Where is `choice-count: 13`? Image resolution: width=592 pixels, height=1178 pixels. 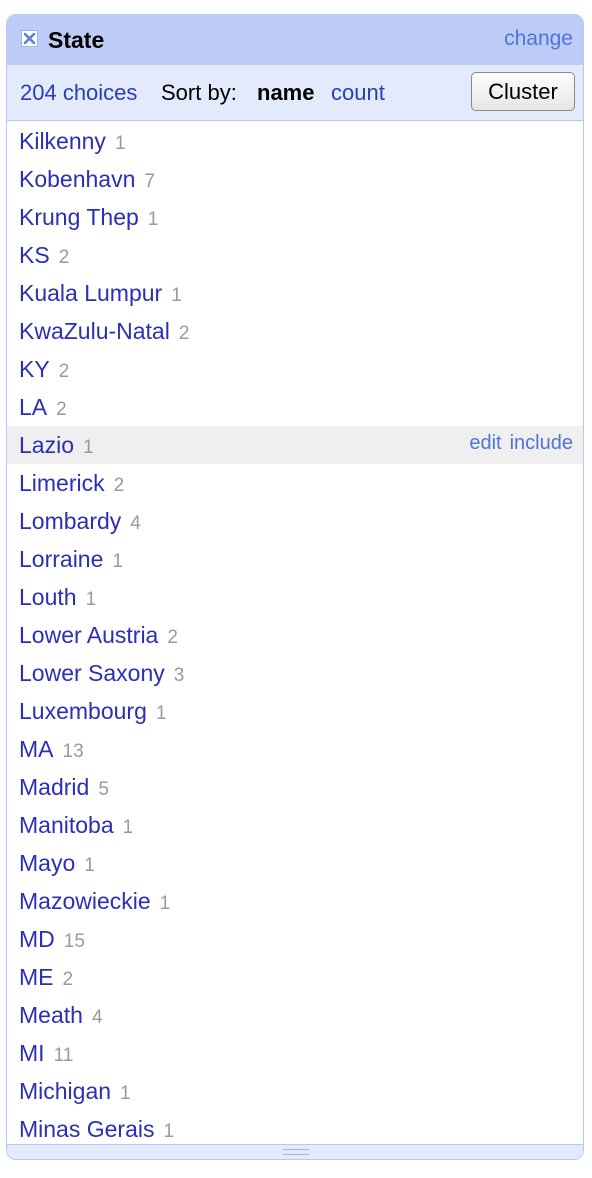 choice-count: 13 is located at coordinates (73, 751).